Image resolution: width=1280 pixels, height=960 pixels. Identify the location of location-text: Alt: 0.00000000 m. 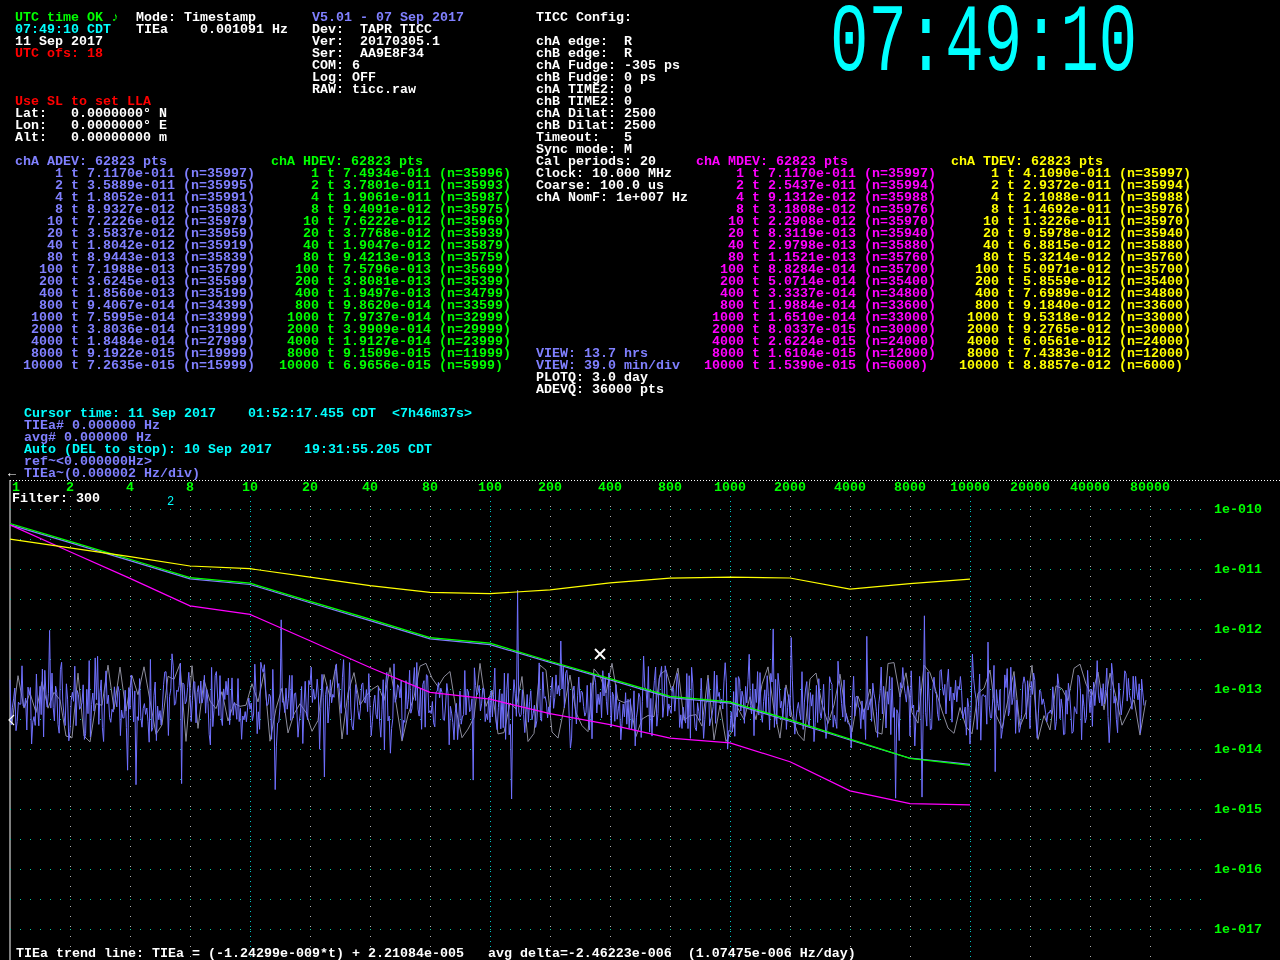
(91, 138).